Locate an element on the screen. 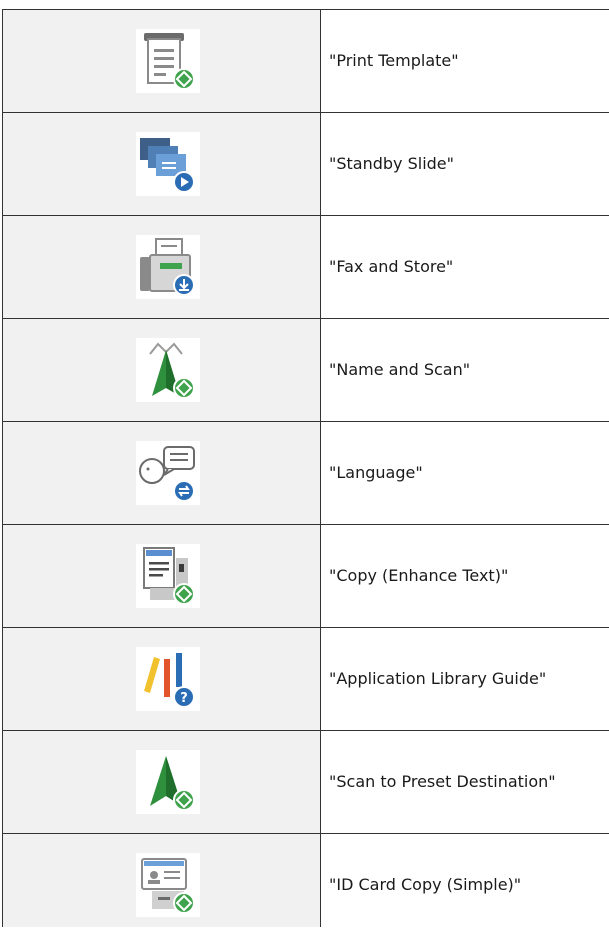 The width and height of the screenshot is (609, 937). label-cell: "Print Template" is located at coordinates (465, 61).